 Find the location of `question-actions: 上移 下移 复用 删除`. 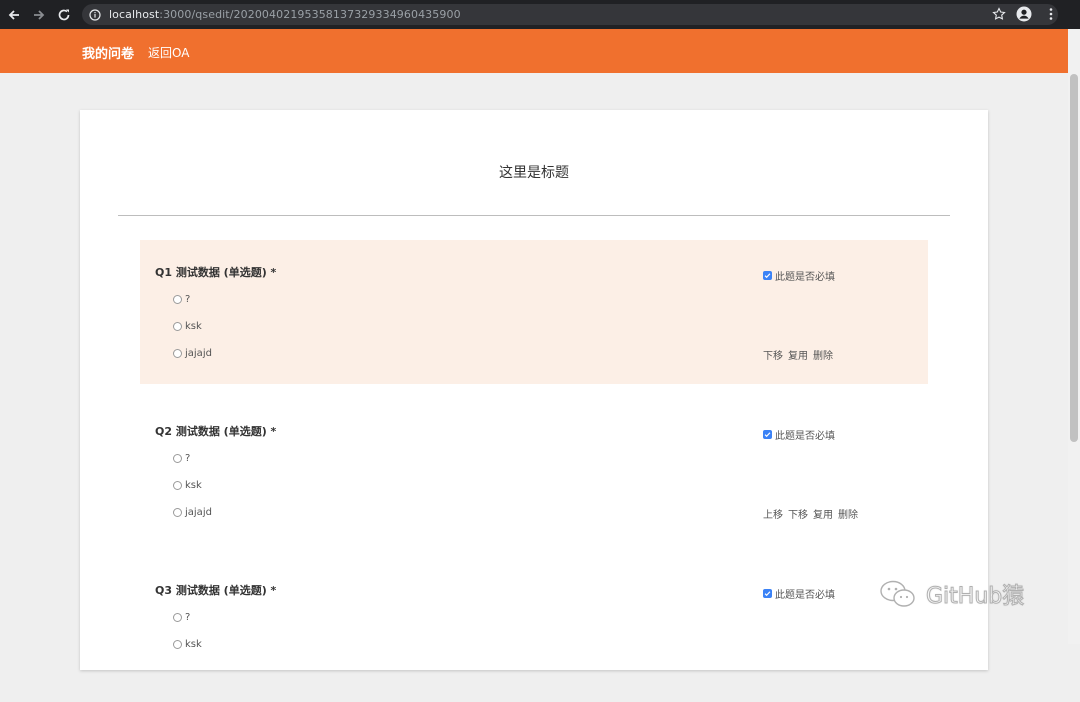

question-actions: 上移 下移 复用 删除 is located at coordinates (813, 513).